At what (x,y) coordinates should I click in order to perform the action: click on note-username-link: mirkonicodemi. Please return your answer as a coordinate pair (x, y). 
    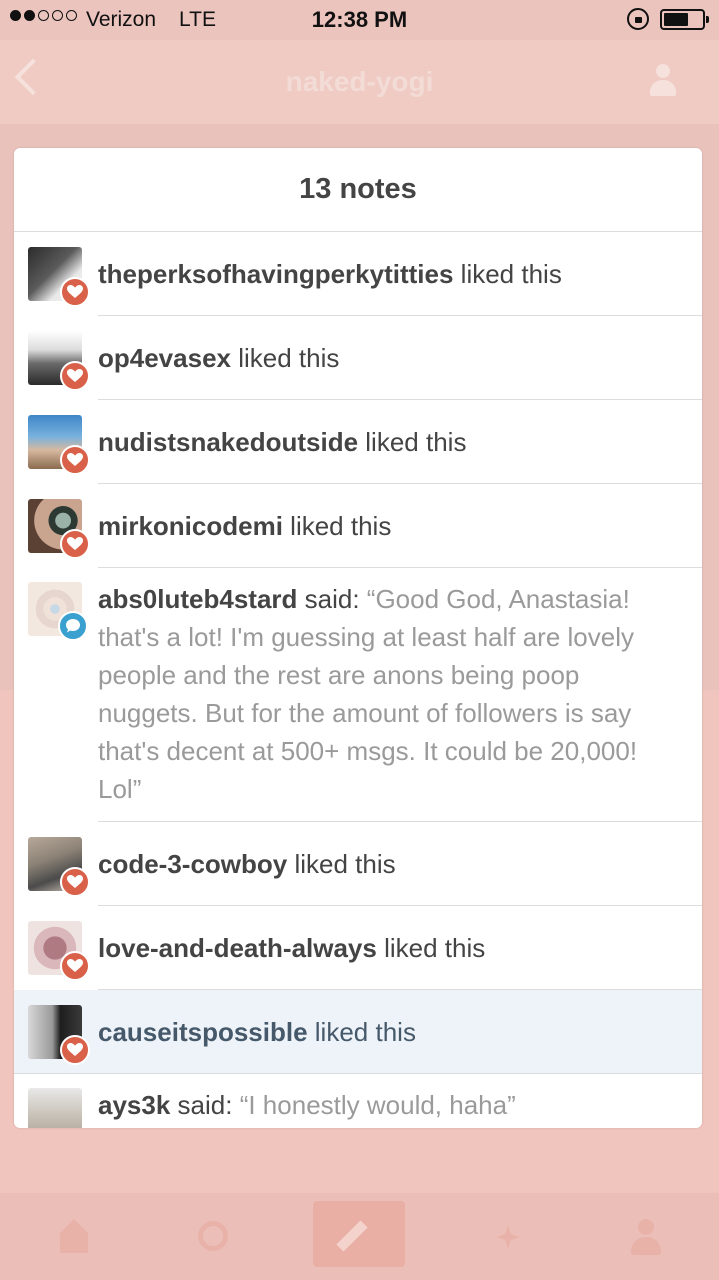
    Looking at the image, I should click on (190, 526).